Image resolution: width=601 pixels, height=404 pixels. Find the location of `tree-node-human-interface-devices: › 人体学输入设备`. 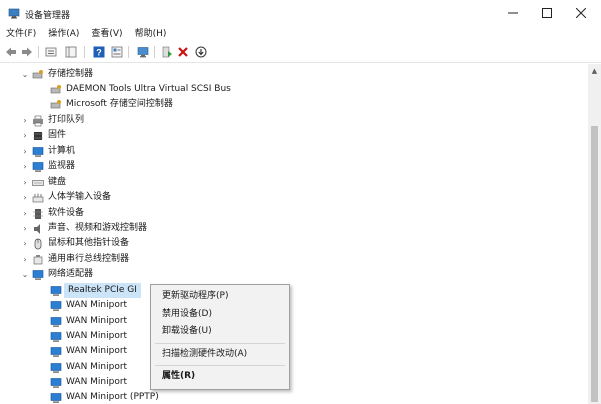

tree-node-human-interface-devices: › 人体学输入设备 is located at coordinates (65, 197).